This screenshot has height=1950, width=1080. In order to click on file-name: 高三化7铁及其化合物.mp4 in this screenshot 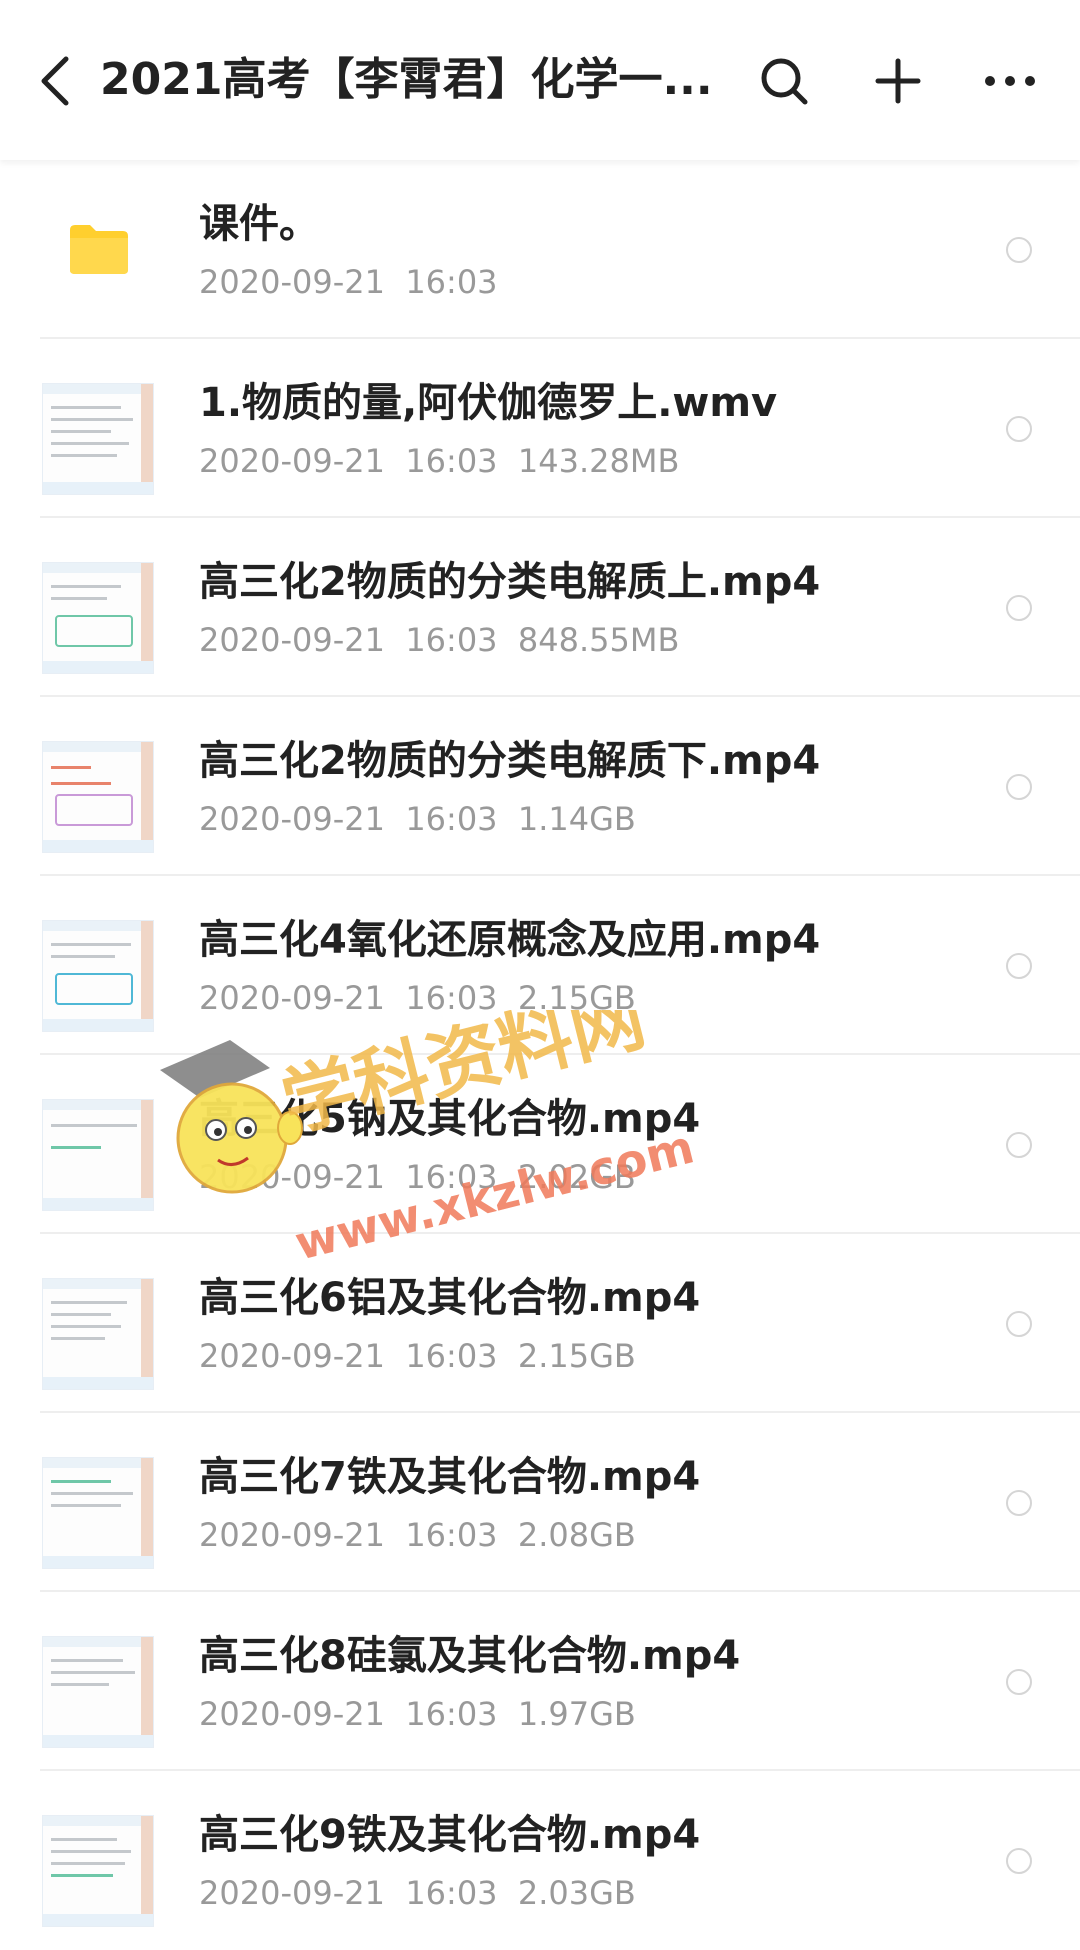, I will do `click(450, 1477)`.